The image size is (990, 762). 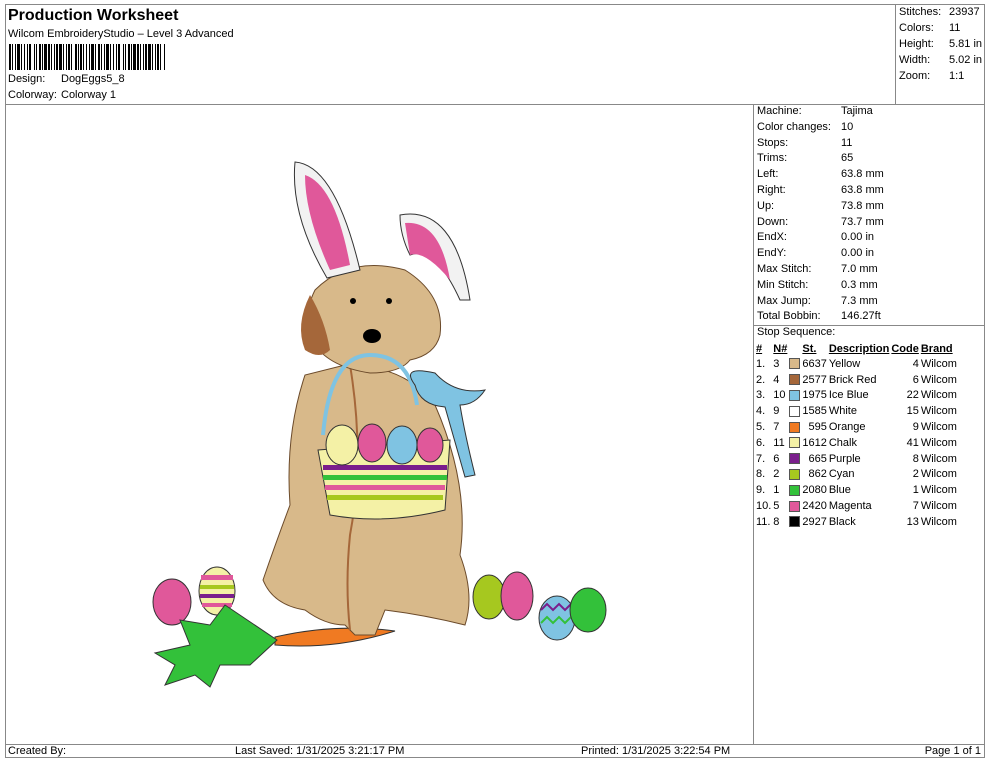 I want to click on machine-row: Total Bobbin: 146.27ft, so click(x=819, y=316).